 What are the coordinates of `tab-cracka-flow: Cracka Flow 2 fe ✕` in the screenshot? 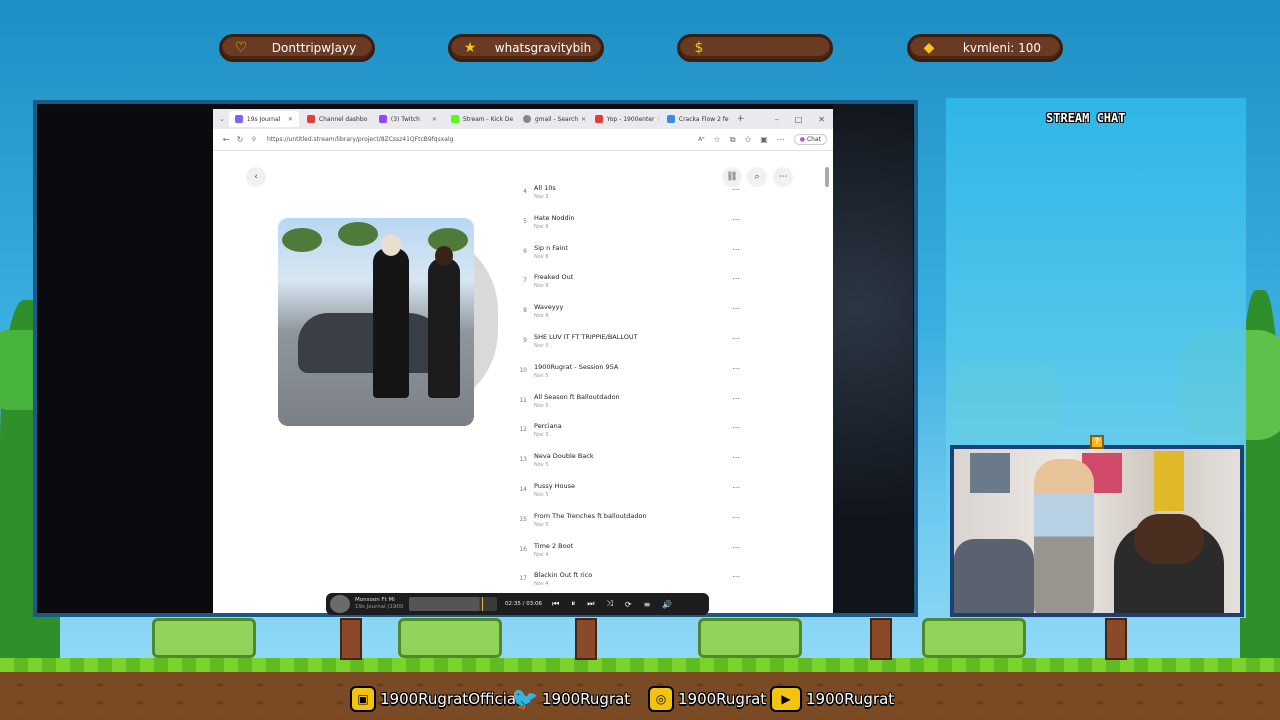 It's located at (696, 119).